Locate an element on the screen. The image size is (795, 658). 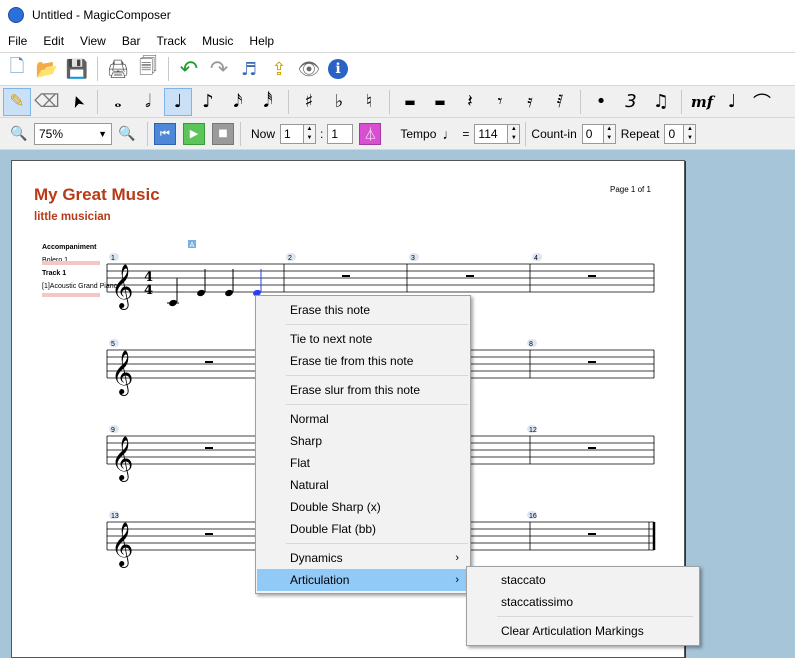
menu-bar-menu: Bar is located at coordinates (131, 41).